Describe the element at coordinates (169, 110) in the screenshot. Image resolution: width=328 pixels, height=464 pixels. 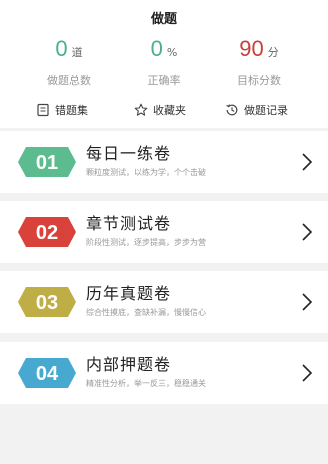
I see `favorites-label: 收藏夹` at that location.